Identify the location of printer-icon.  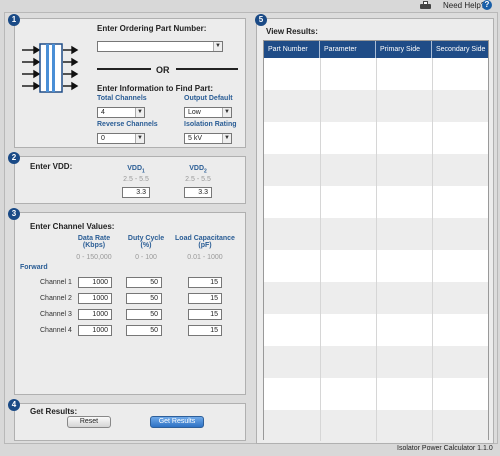
(425, 5).